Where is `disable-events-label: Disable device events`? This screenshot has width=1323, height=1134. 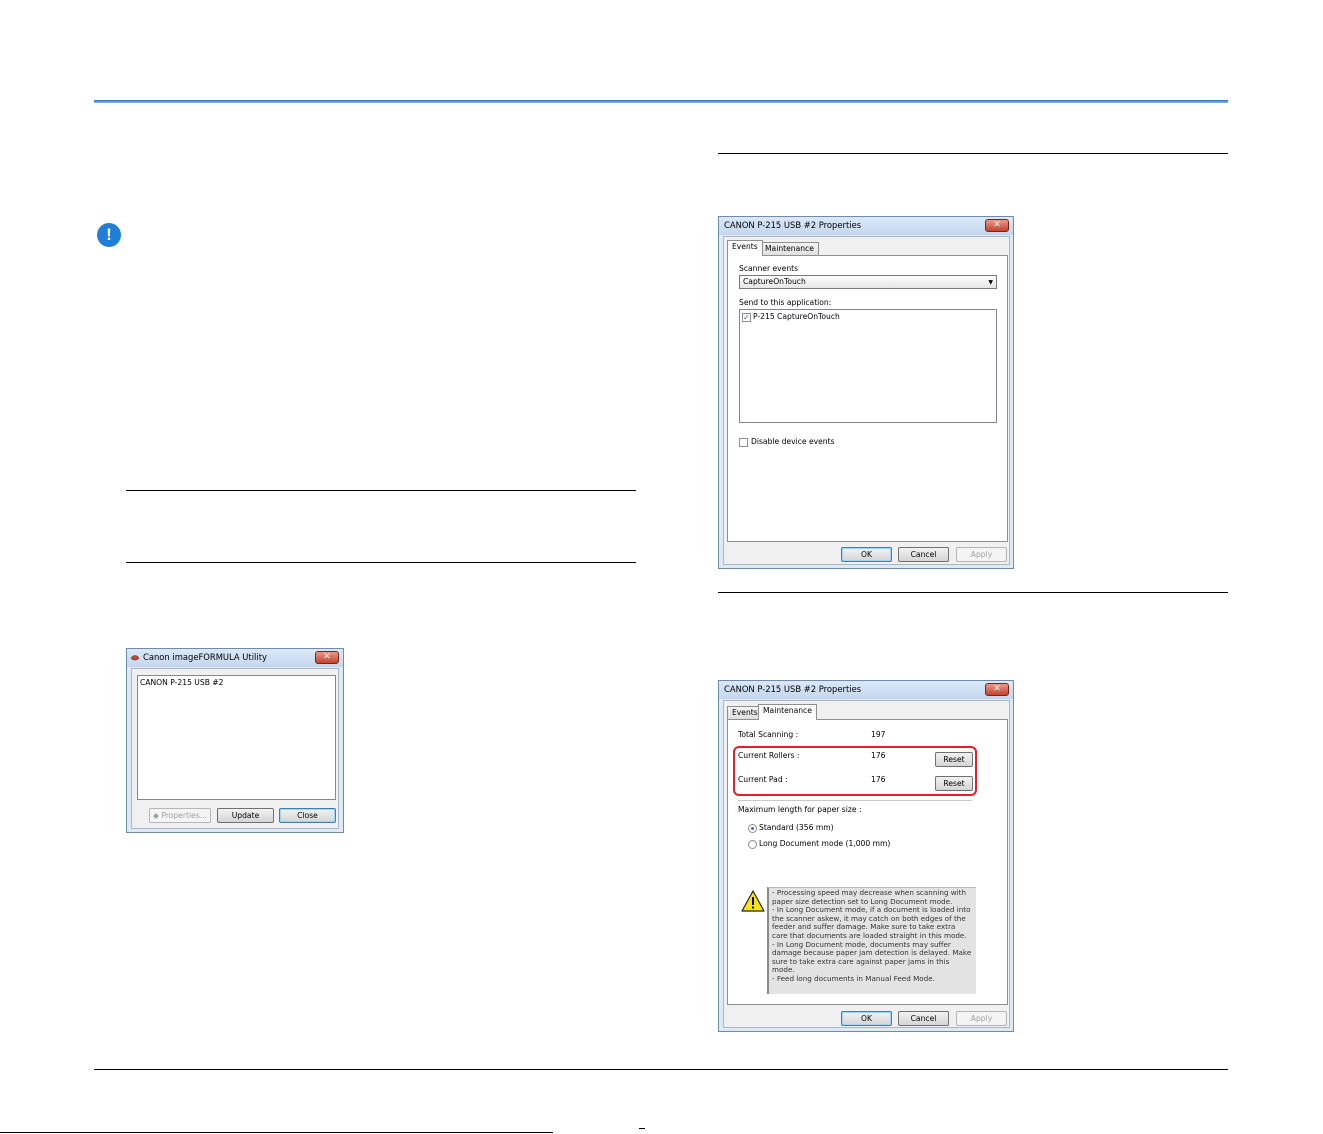 disable-events-label: Disable device events is located at coordinates (793, 441).